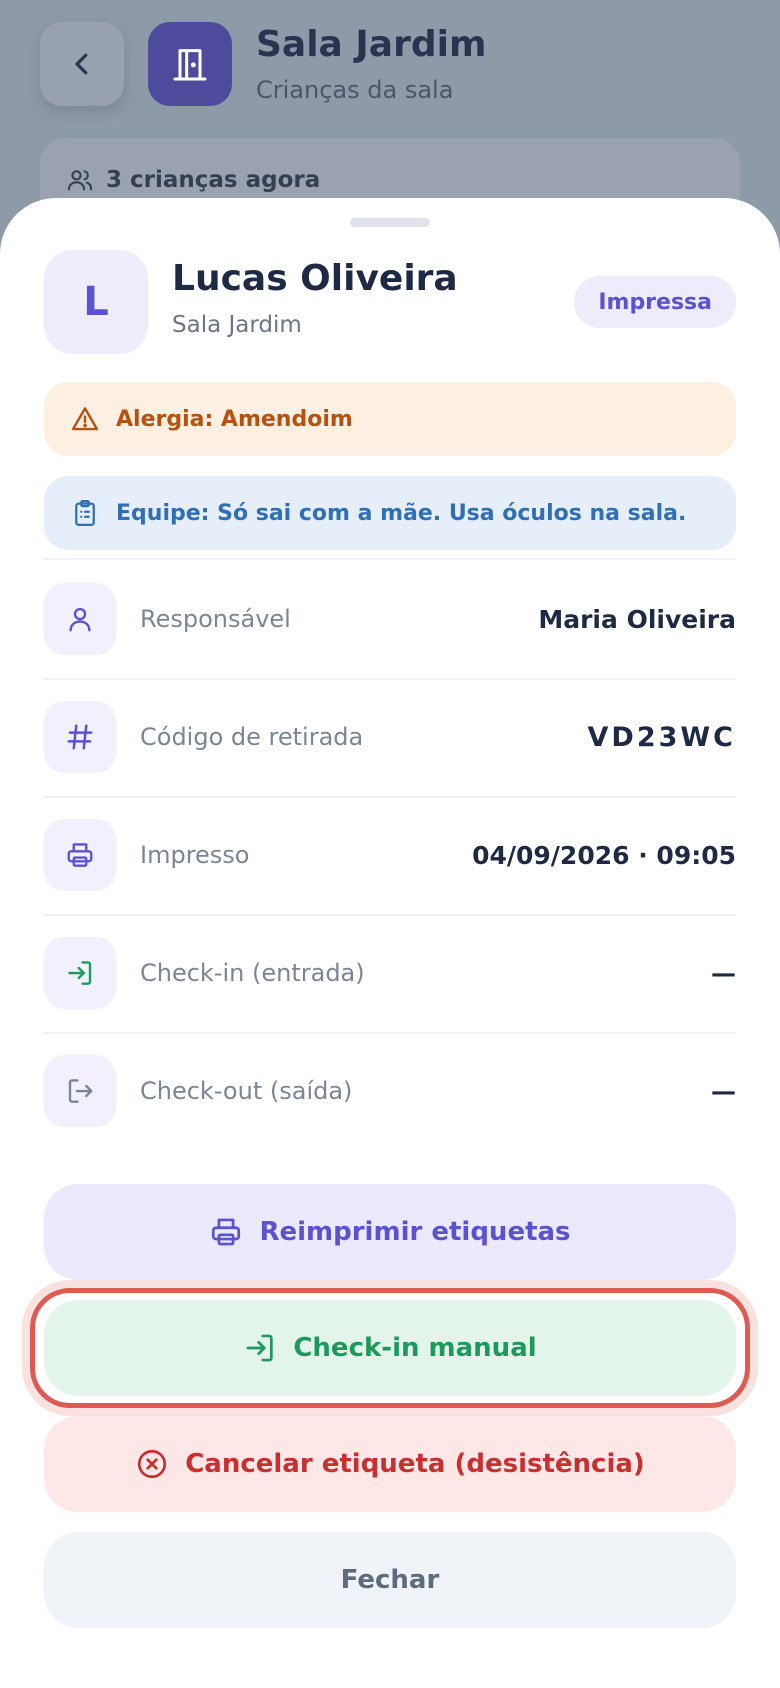  What do you see at coordinates (661, 737) in the screenshot?
I see `pickup-code: VD23WC` at bounding box center [661, 737].